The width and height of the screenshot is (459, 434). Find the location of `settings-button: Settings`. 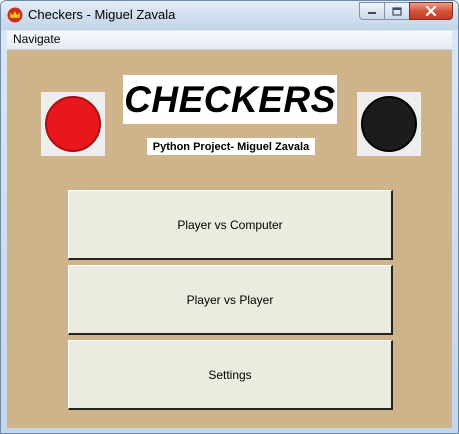

settings-button: Settings is located at coordinates (230, 375).